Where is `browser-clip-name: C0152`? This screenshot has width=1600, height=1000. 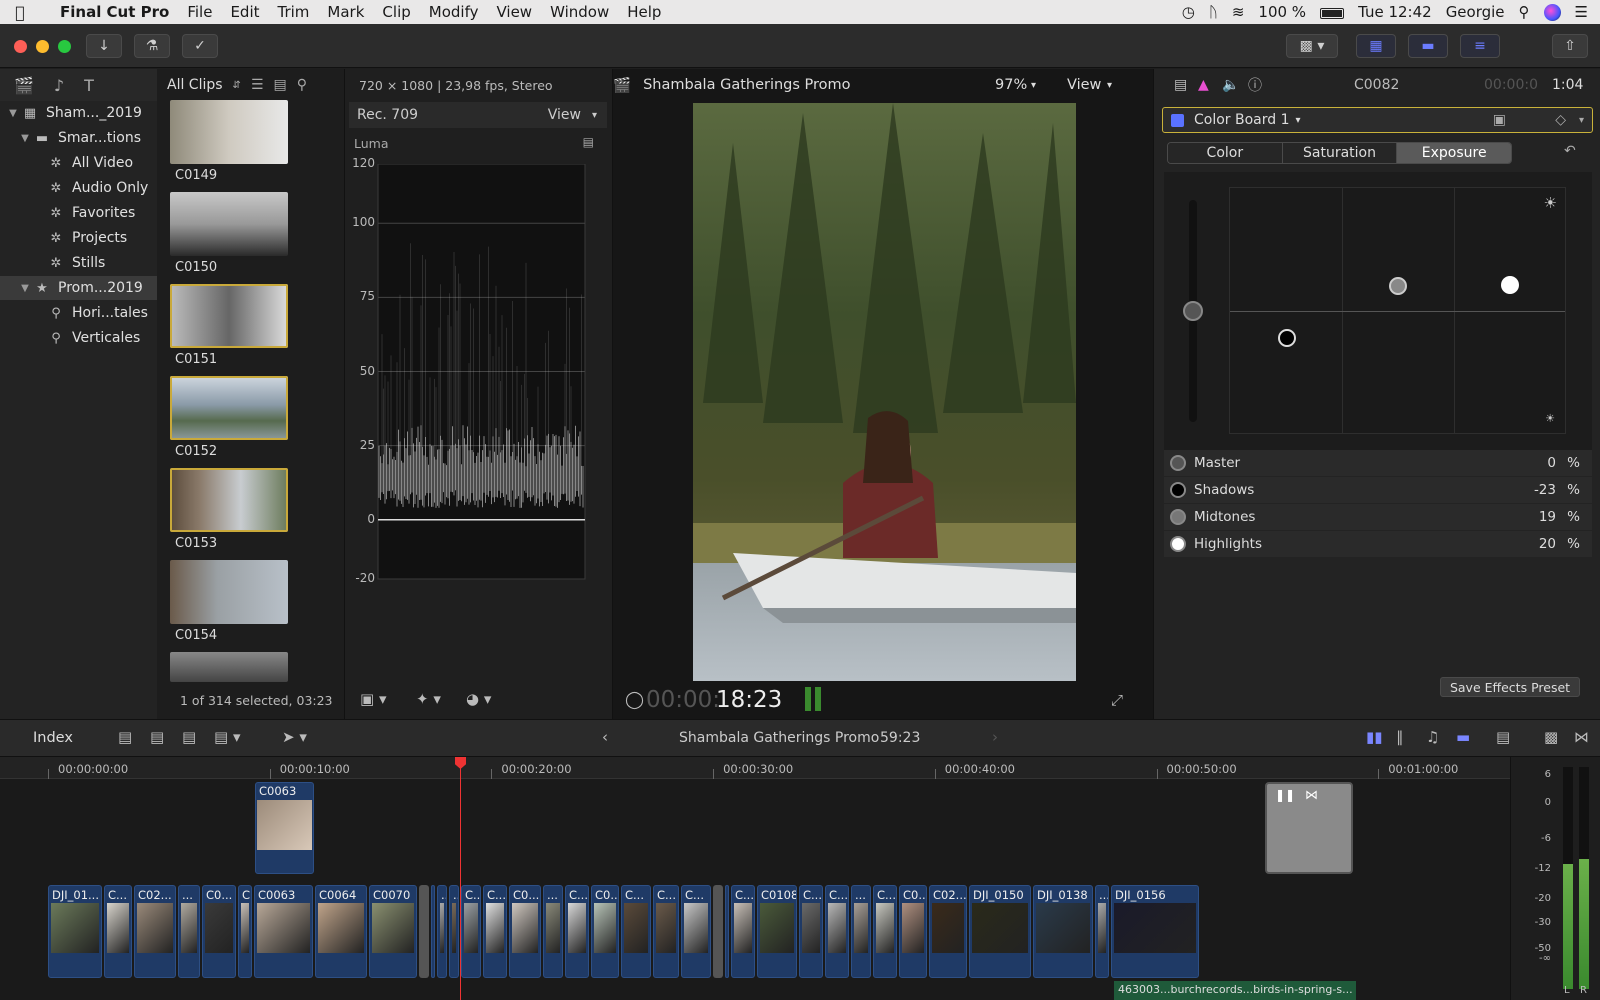
browser-clip-name: C0152 is located at coordinates (196, 451).